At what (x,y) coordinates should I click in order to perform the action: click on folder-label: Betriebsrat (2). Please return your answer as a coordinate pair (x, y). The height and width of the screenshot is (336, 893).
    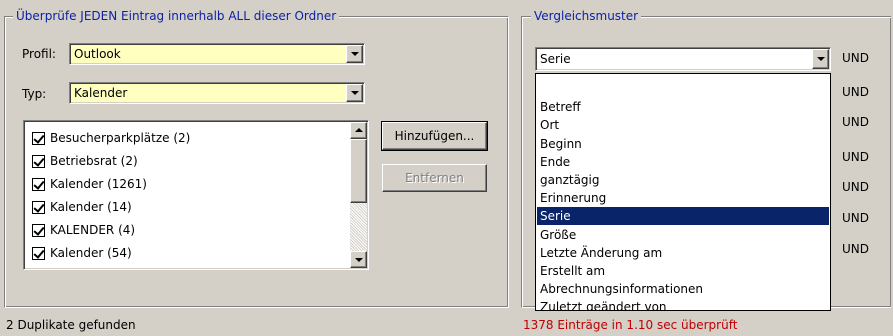
    Looking at the image, I should click on (94, 161).